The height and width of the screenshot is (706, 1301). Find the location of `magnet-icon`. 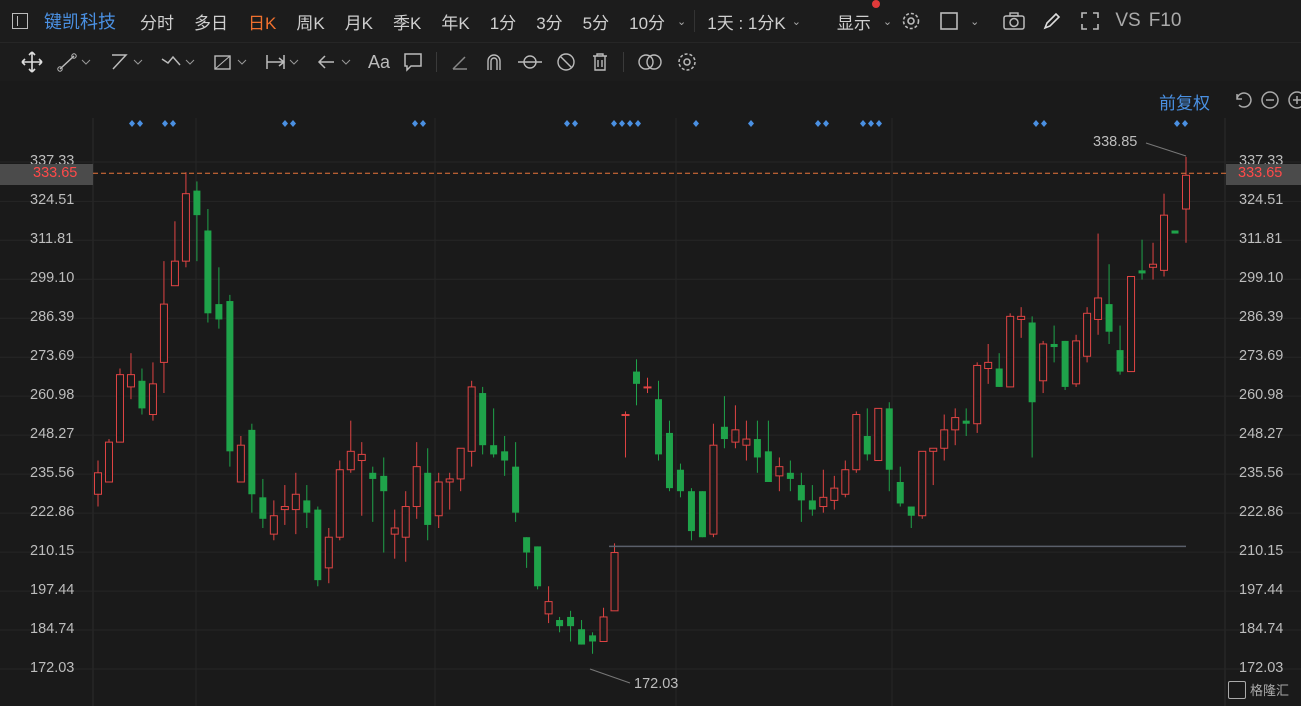

magnet-icon is located at coordinates (494, 62).